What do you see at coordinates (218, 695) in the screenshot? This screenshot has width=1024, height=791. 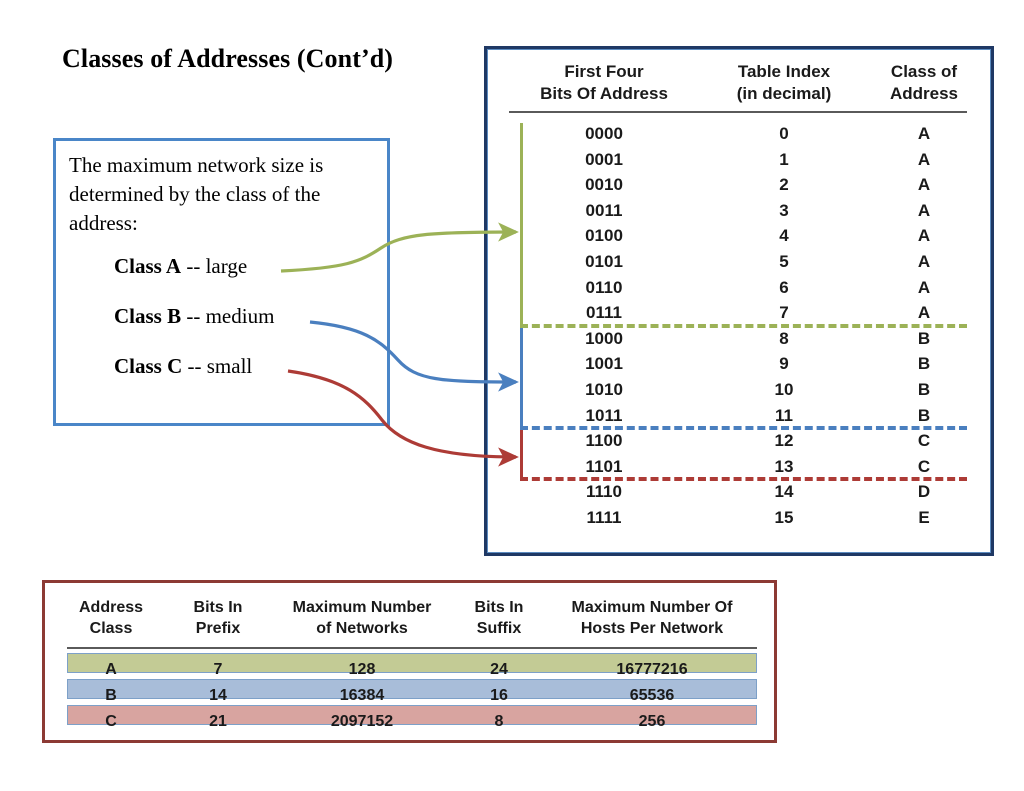 I see `cell-bits-in-prefix: 14` at bounding box center [218, 695].